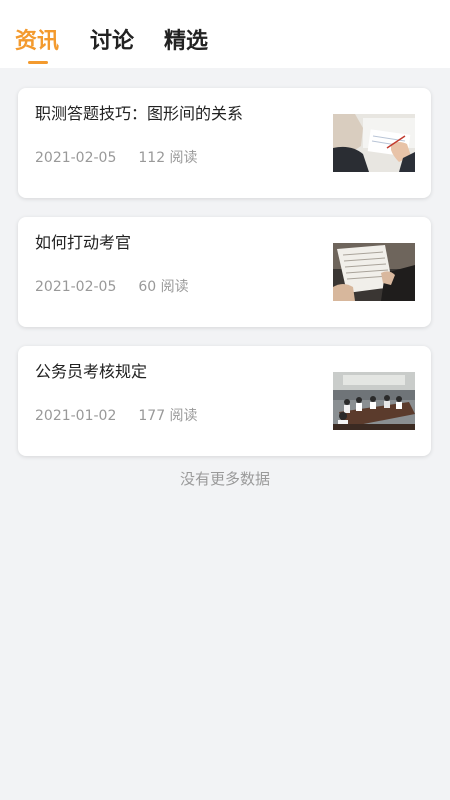  Describe the element at coordinates (225, 34) in the screenshot. I see `top-tab-bar: 资讯 讨论 精选` at that location.